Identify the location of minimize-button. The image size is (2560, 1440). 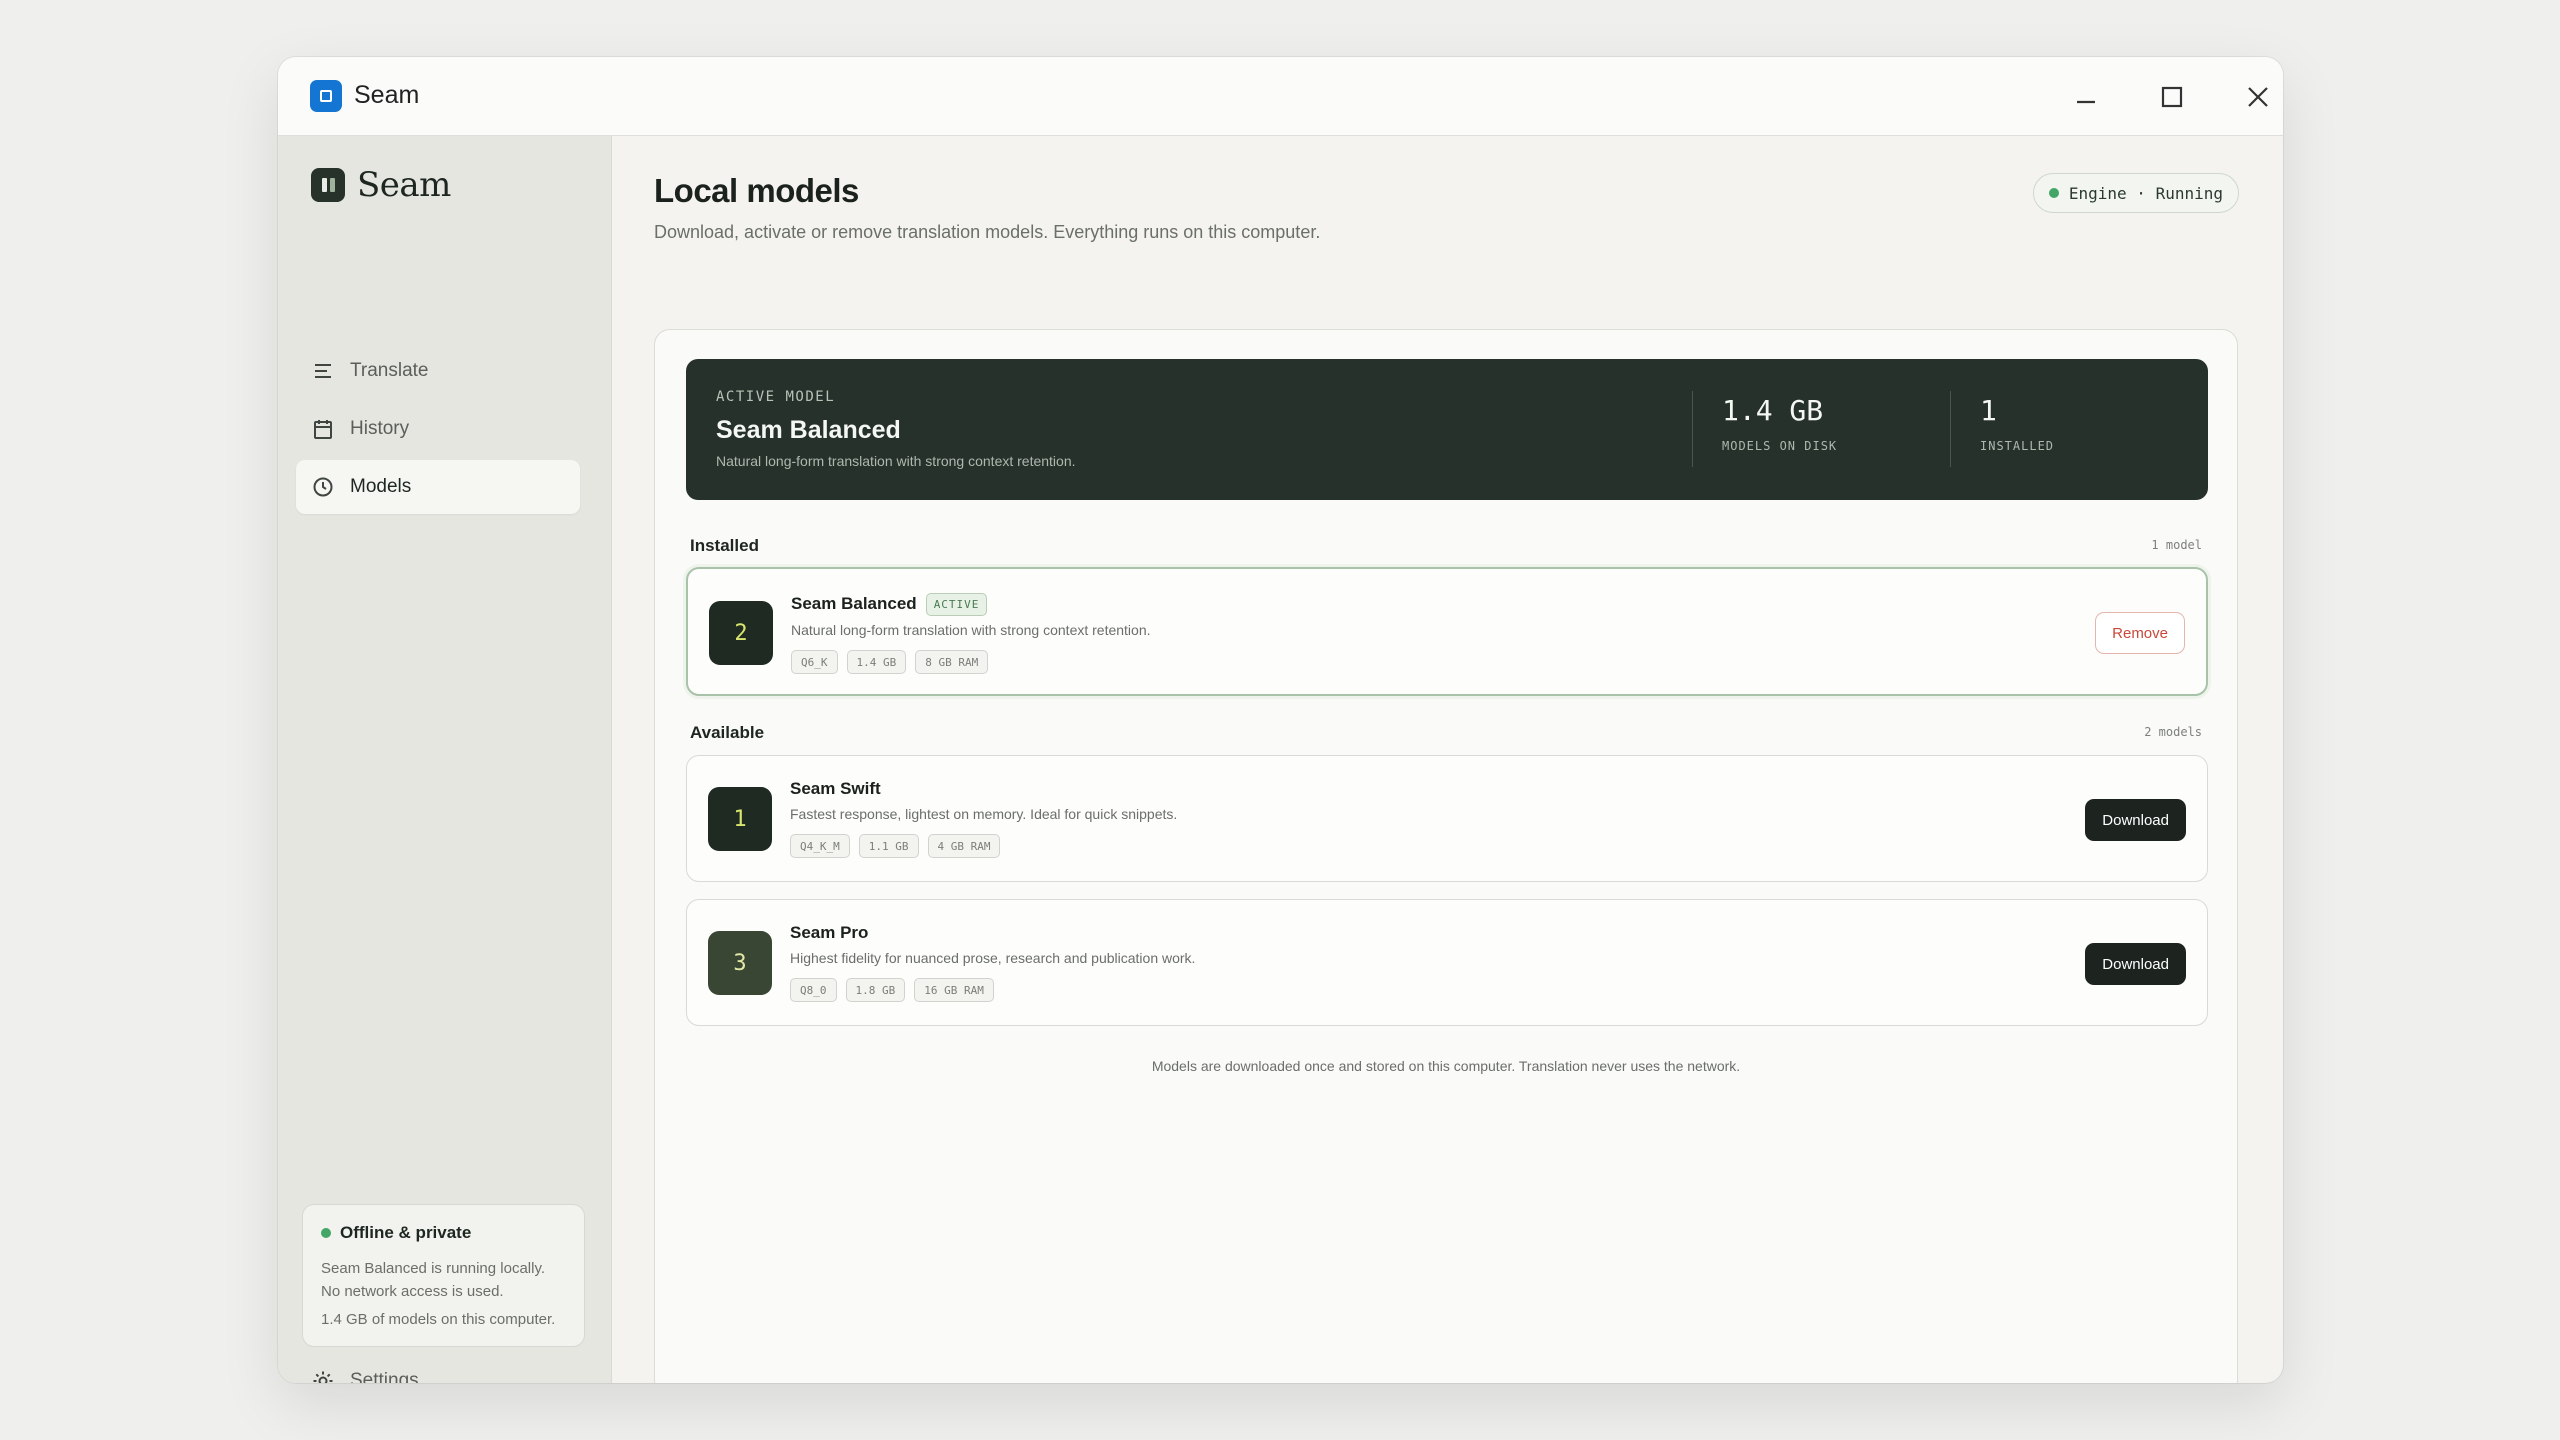
(2086, 97).